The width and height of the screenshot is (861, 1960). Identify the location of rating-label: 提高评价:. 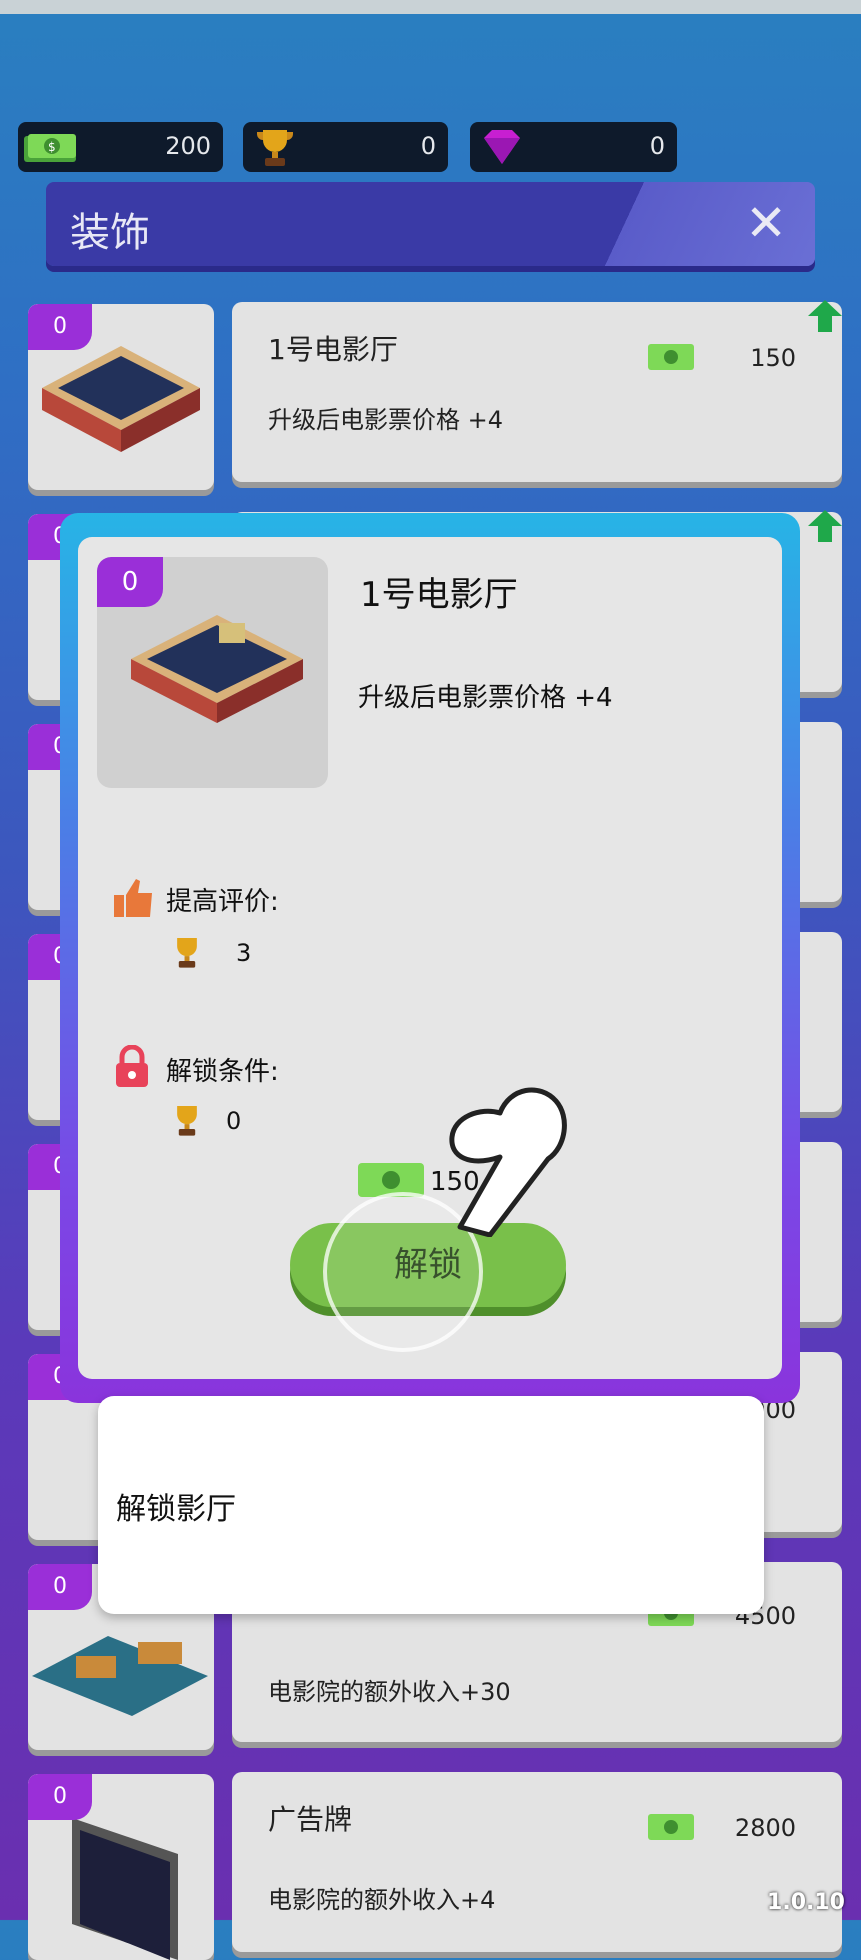
(222, 902).